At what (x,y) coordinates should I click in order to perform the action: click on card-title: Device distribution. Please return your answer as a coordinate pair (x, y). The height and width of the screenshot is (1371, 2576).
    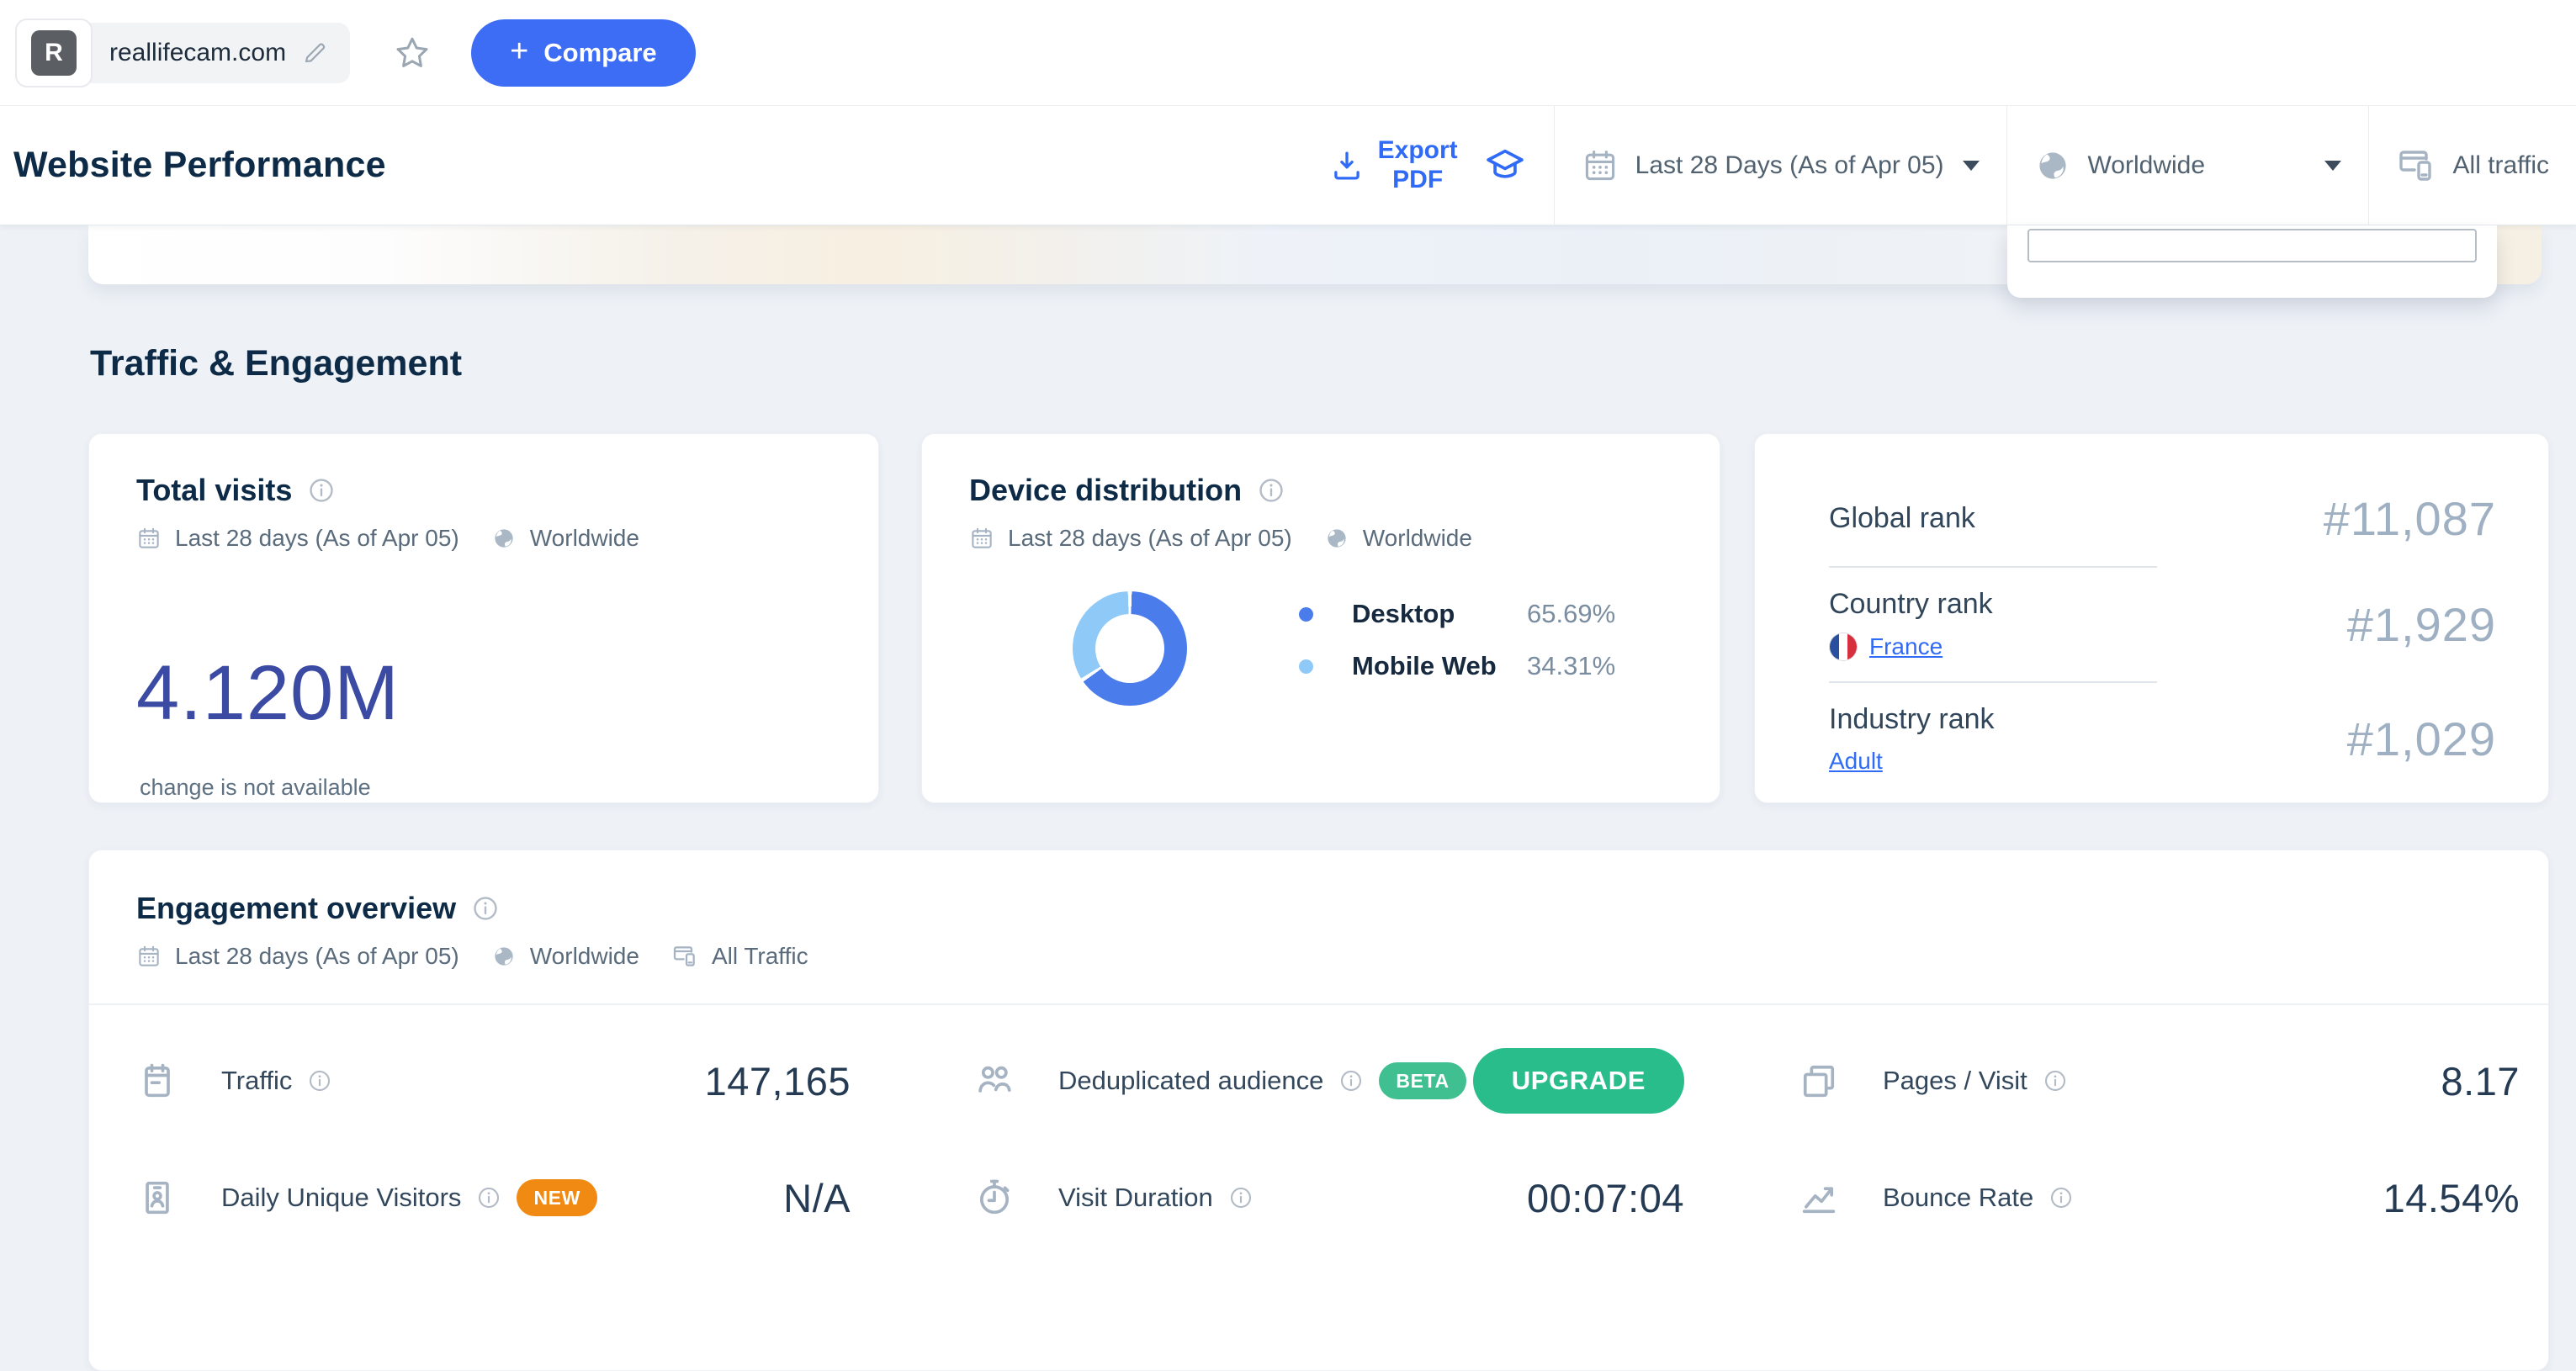
    Looking at the image, I should click on (1106, 490).